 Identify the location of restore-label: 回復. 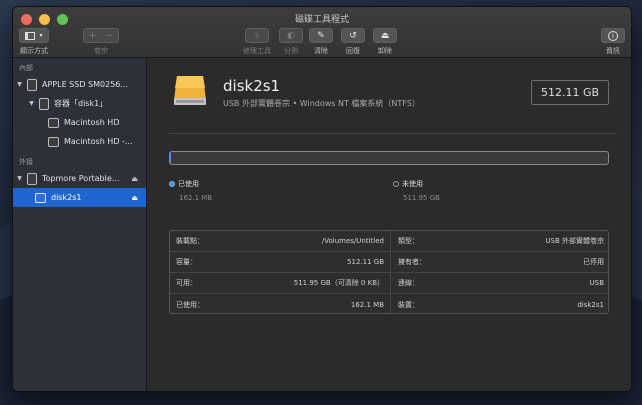
(353, 51).